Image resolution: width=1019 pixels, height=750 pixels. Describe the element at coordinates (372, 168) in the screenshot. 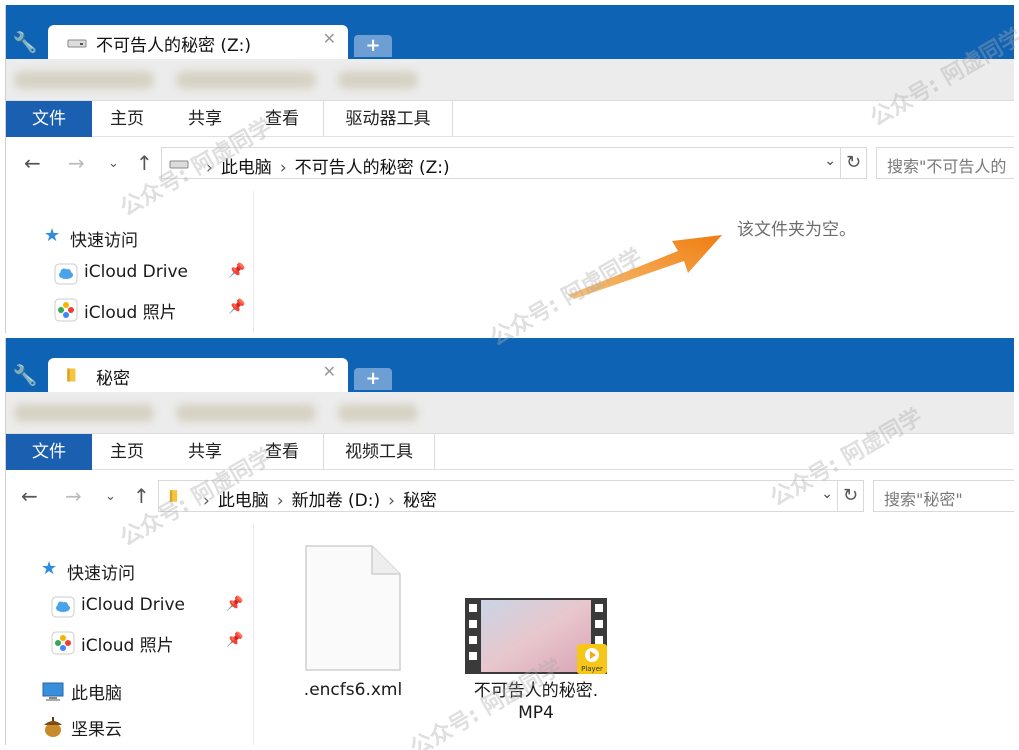

I see `breadcrumb-drive: 不可告人的秘密 (Z:)` at that location.